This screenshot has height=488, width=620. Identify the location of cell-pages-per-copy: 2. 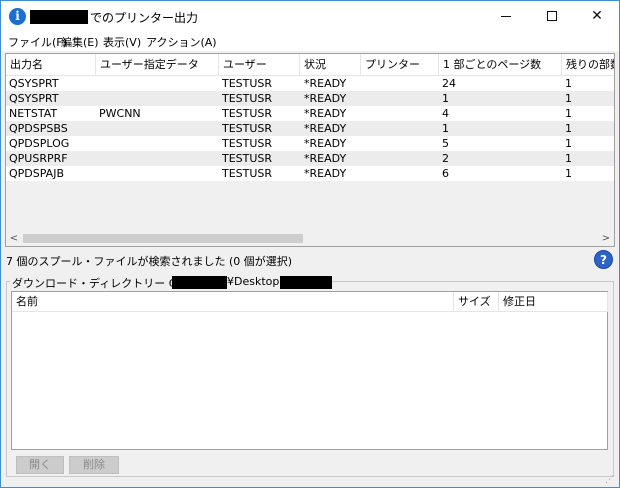
(445, 158).